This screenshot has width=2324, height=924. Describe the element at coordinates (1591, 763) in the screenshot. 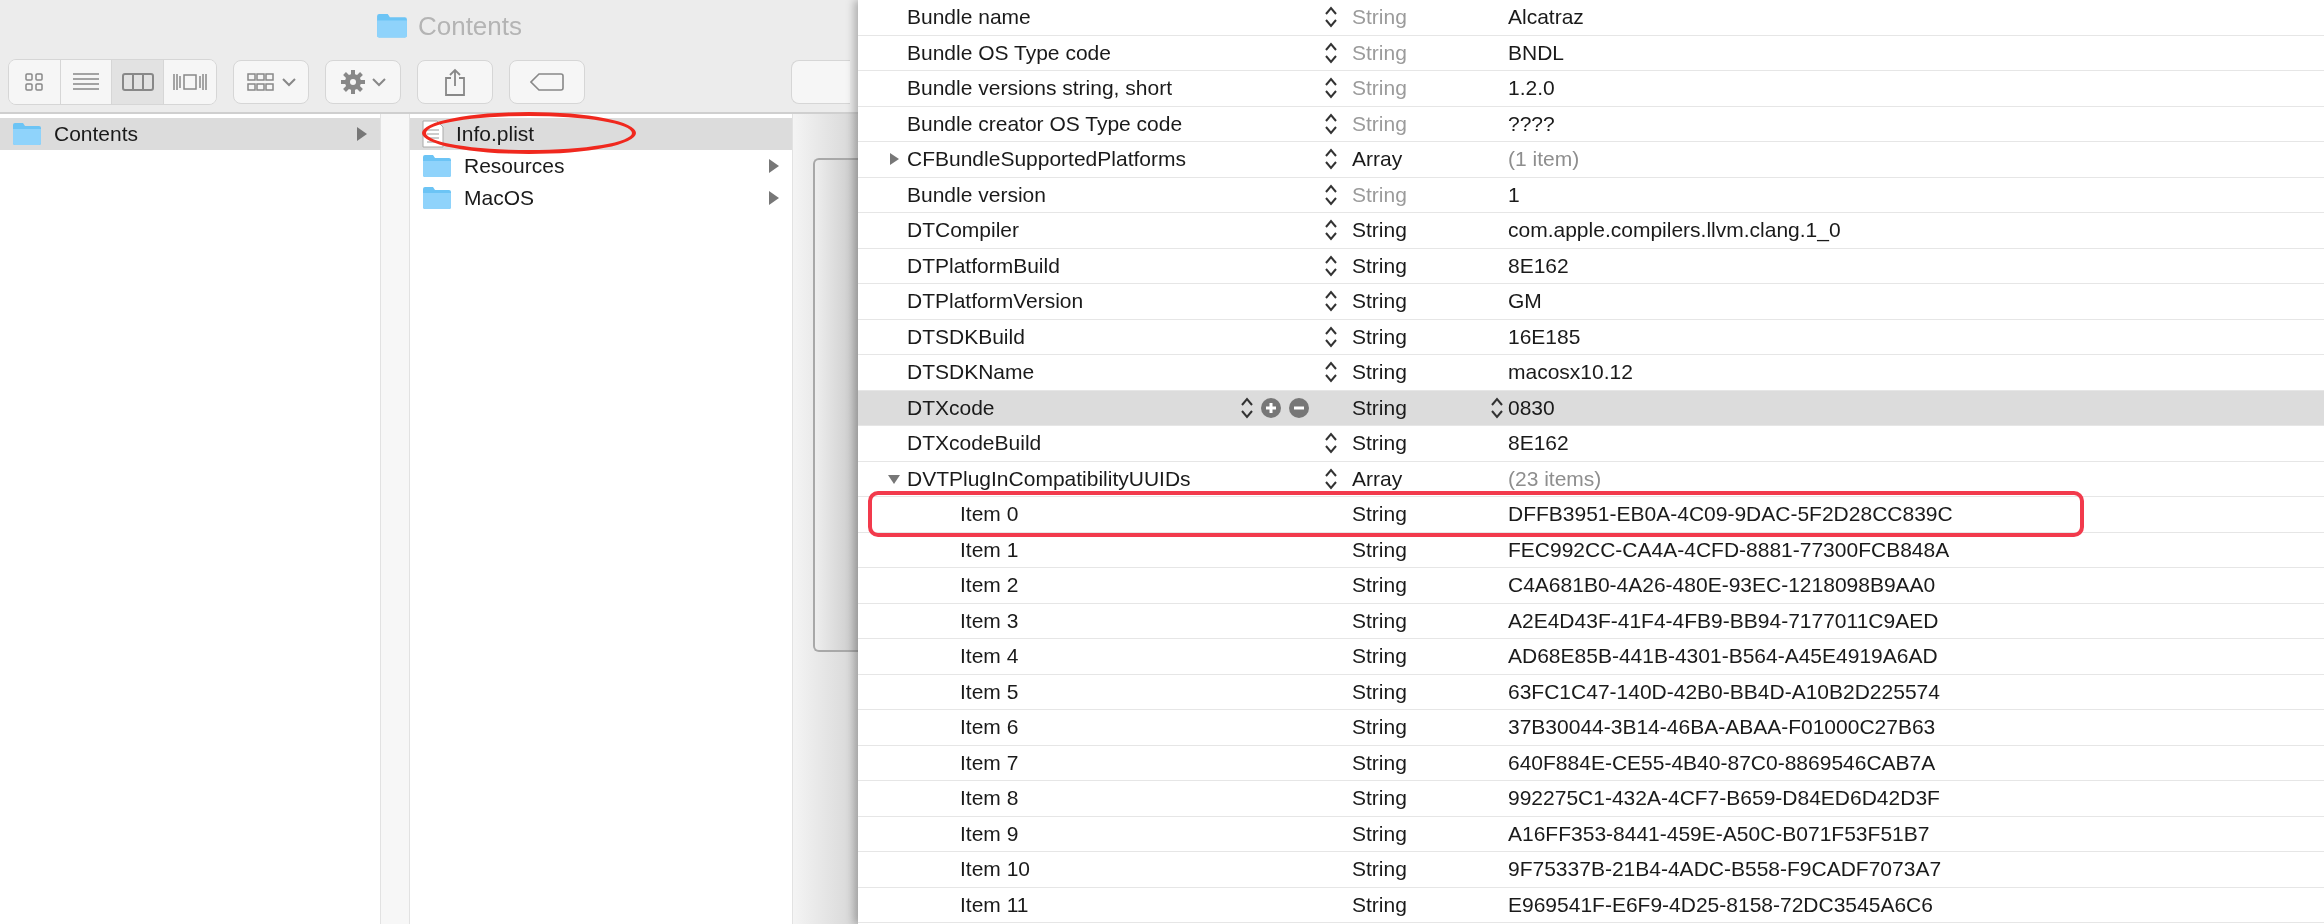

I see `property-row: Item 7 String 640F884E-CE55-4B40-87C0-8869546CAB7A` at that location.